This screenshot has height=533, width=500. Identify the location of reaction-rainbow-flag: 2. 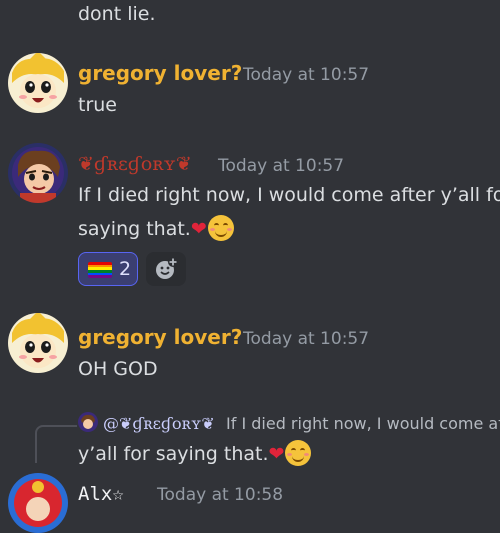
(108, 269).